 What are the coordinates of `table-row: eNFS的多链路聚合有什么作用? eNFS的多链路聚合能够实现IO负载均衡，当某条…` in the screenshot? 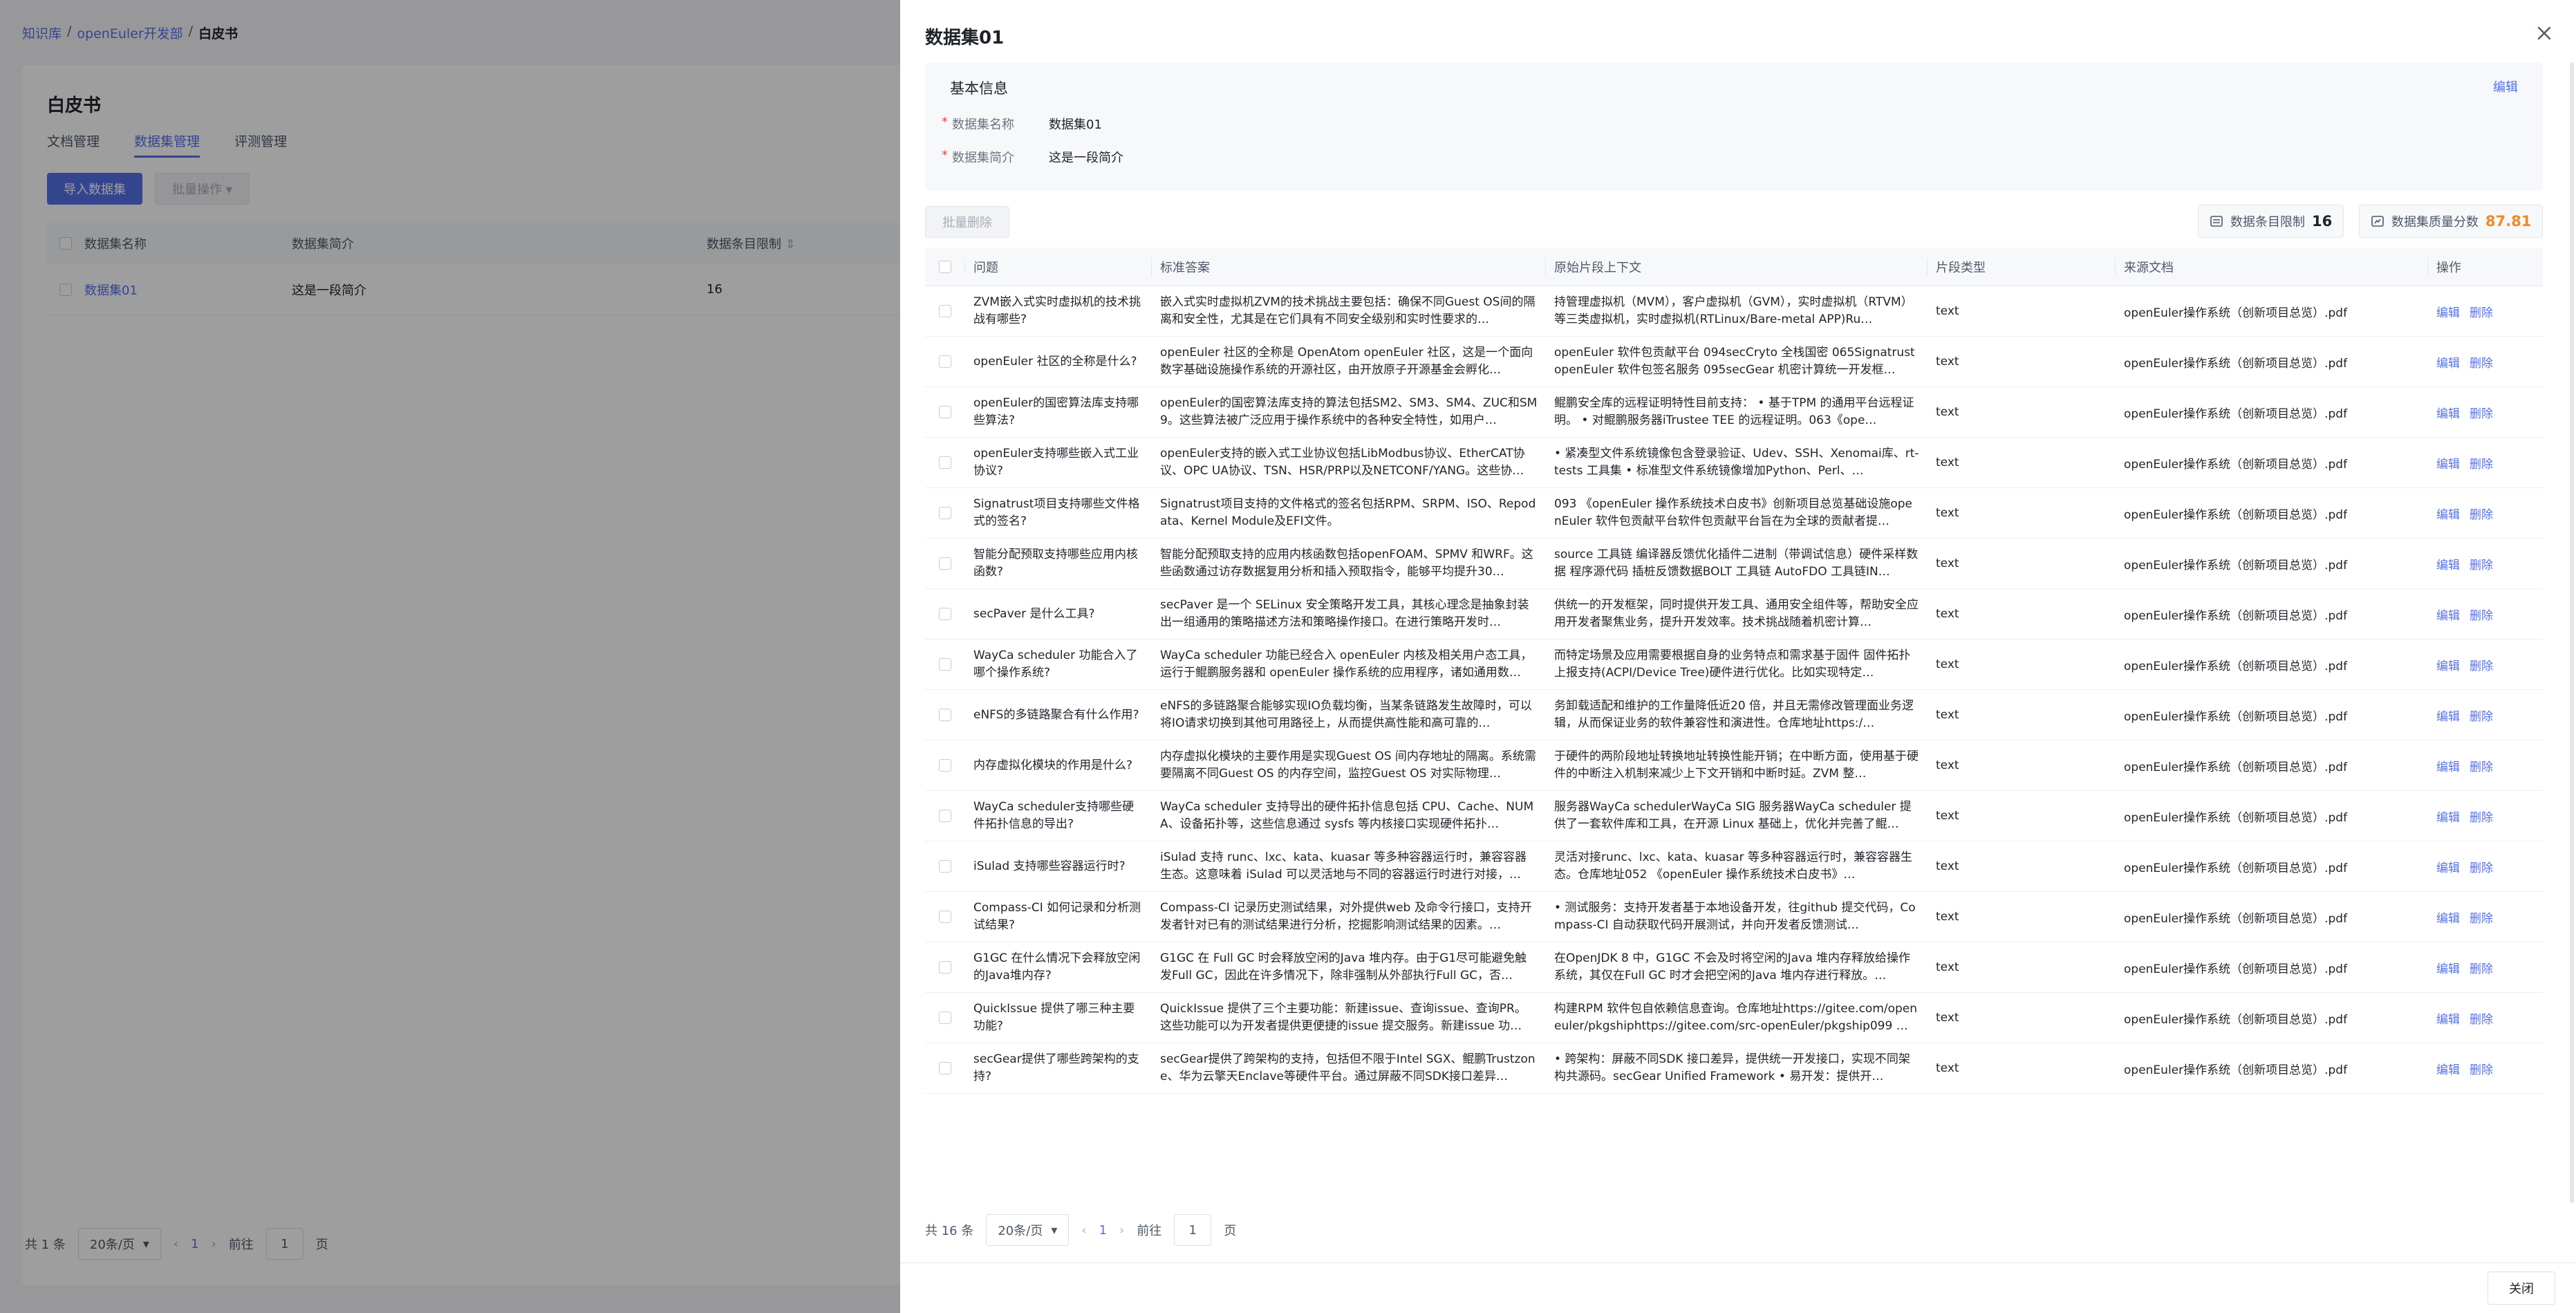 It's located at (1734, 715).